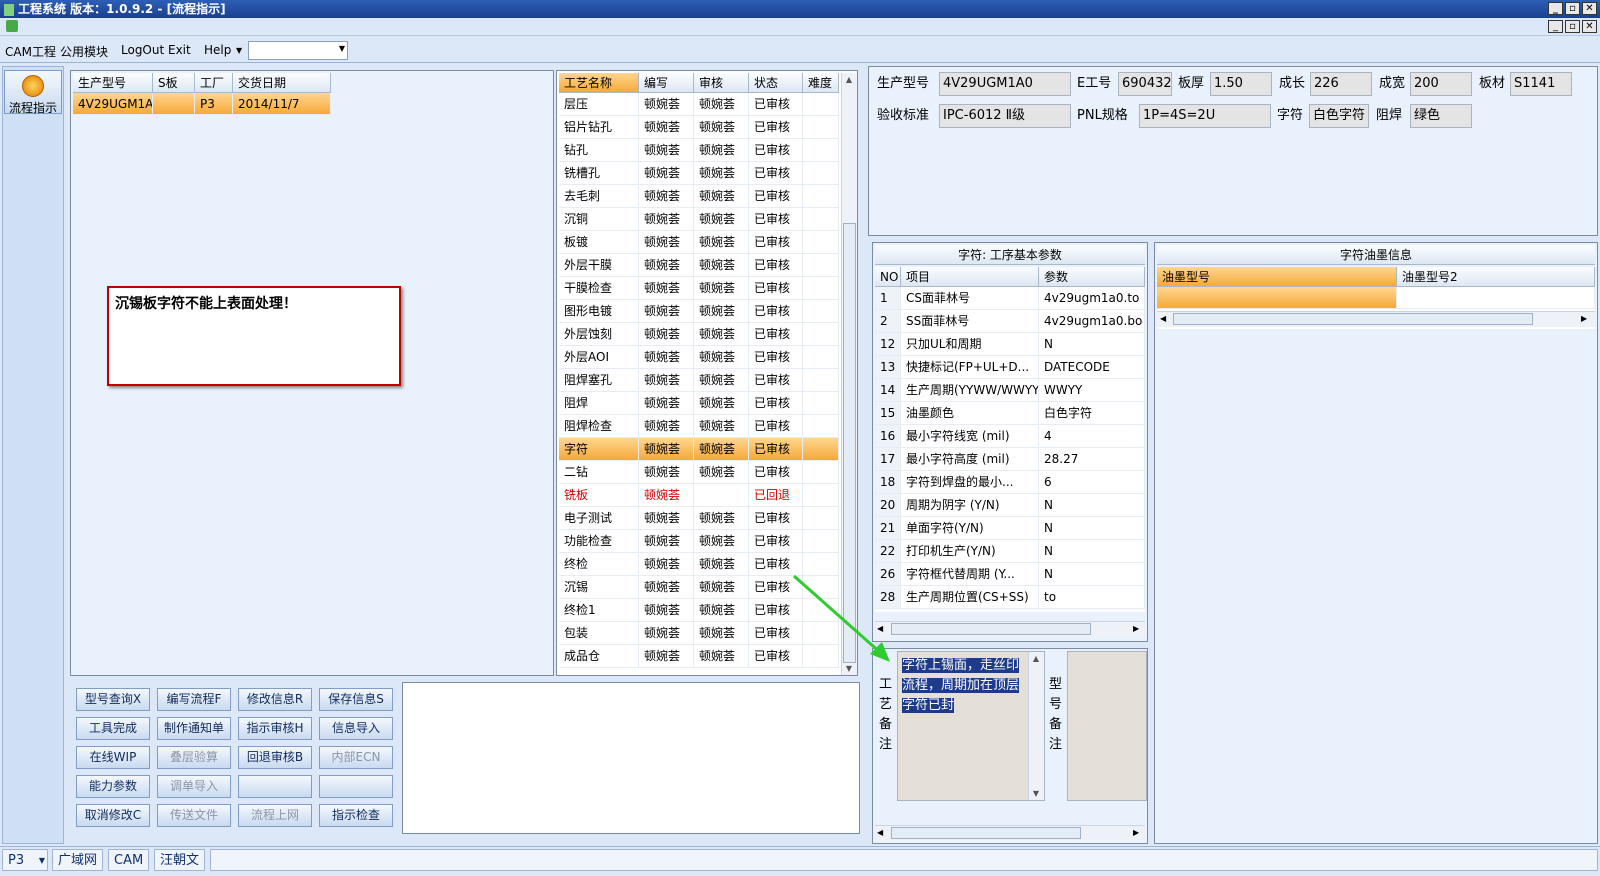 The height and width of the screenshot is (876, 1600). What do you see at coordinates (986, 833) in the screenshot?
I see `remarks-hscroll-thumb` at bounding box center [986, 833].